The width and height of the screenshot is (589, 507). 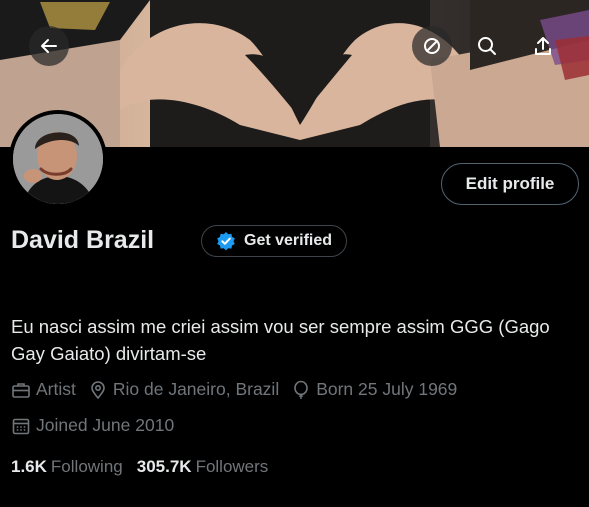 I want to click on joined-label: Joined June 2010, so click(x=105, y=425).